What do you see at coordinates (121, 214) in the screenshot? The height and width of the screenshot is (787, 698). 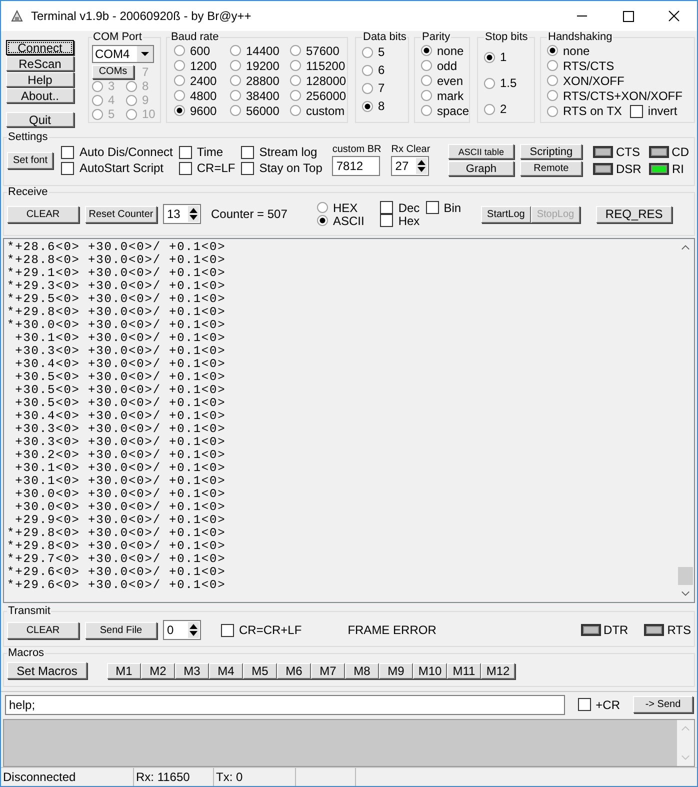 I see `reset-counter-button: Reset Counter` at bounding box center [121, 214].